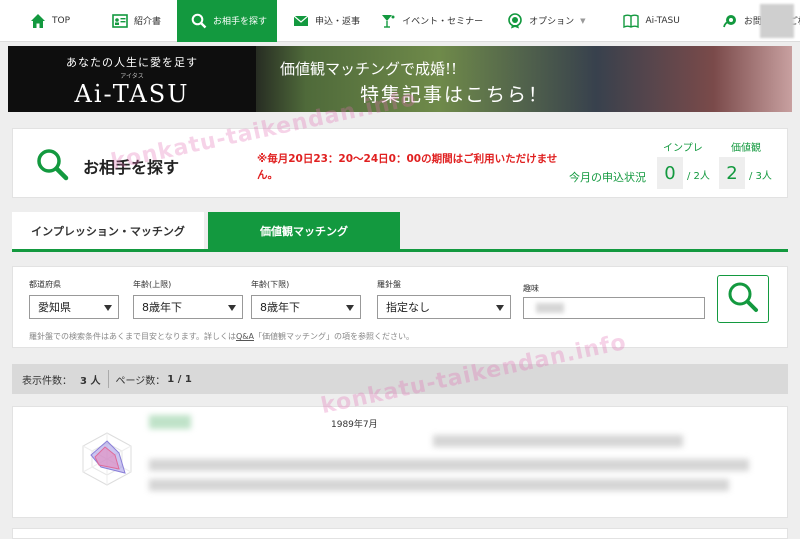 The width and height of the screenshot is (800, 539). What do you see at coordinates (132, 94) in the screenshot?
I see `banner-brand: Ai-TASU` at bounding box center [132, 94].